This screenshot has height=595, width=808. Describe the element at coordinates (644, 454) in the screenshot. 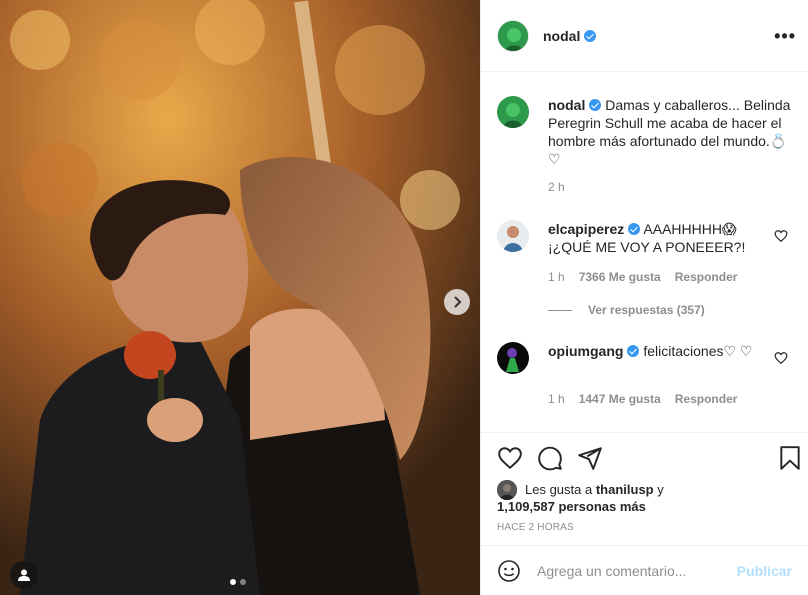

I see `action-bar` at that location.